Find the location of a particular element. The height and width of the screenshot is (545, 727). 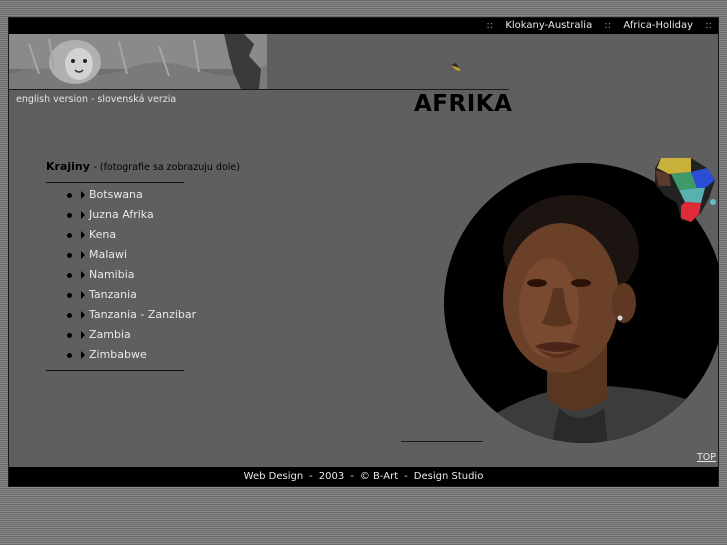

photo-divider is located at coordinates (442, 441).